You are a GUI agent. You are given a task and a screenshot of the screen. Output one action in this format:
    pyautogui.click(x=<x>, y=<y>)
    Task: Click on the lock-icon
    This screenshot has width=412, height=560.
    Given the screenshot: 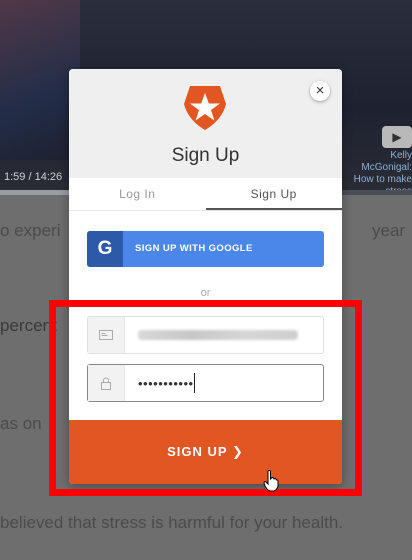 What is the action you would take?
    pyautogui.click(x=106, y=383)
    